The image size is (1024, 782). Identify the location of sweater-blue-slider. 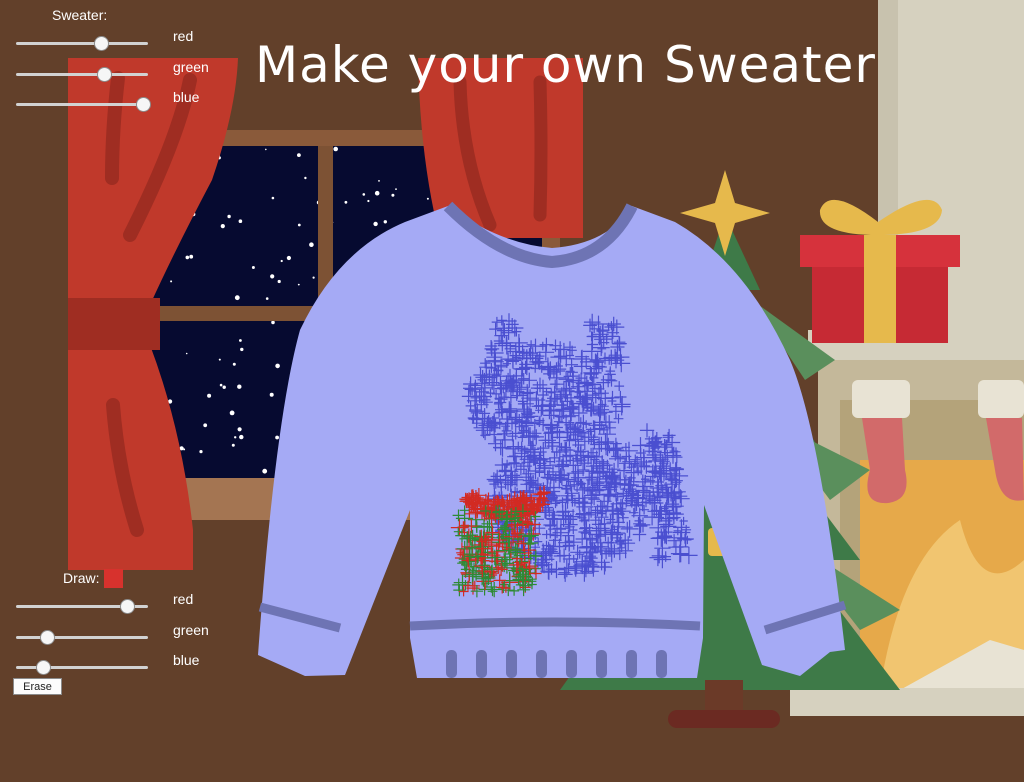
(83, 104).